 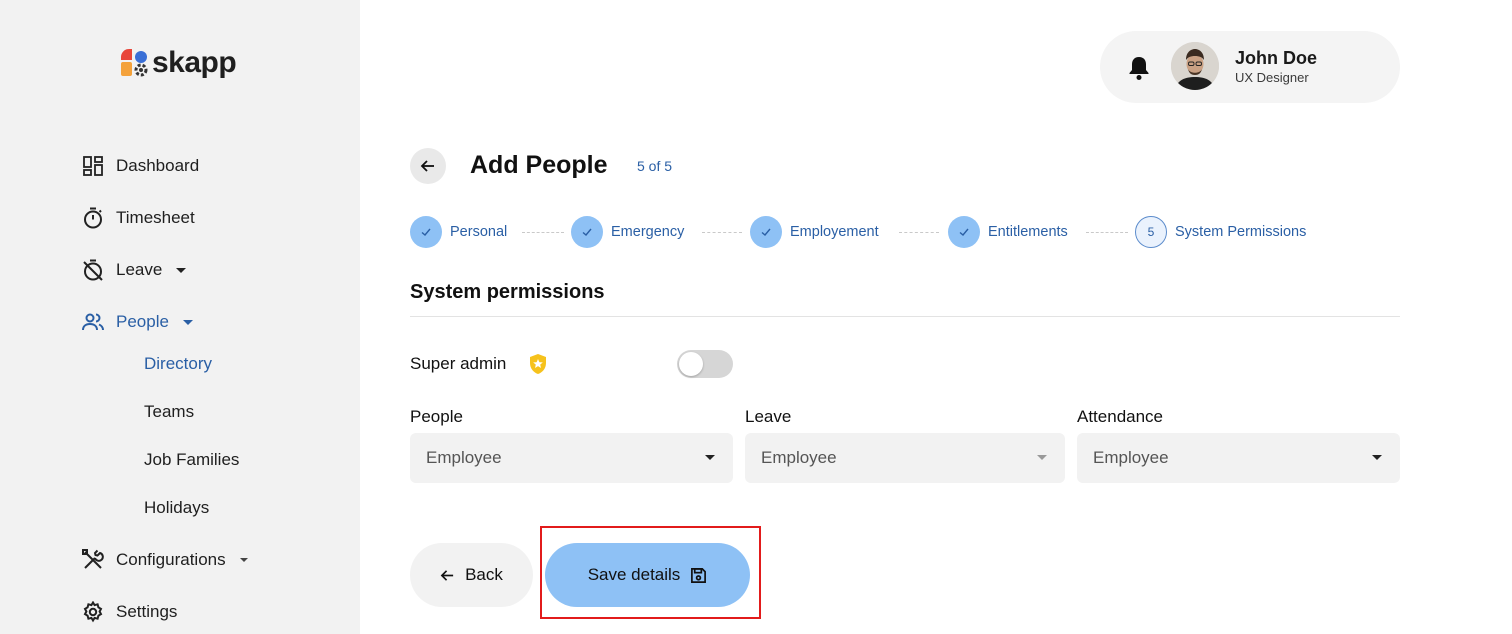 I want to click on super-admin-toggle, so click(x=705, y=364).